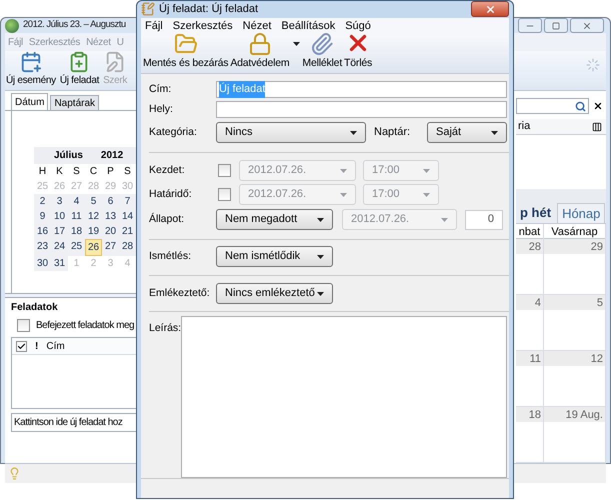  What do you see at coordinates (597, 127) in the screenshot?
I see `column-picker-icon` at bounding box center [597, 127].